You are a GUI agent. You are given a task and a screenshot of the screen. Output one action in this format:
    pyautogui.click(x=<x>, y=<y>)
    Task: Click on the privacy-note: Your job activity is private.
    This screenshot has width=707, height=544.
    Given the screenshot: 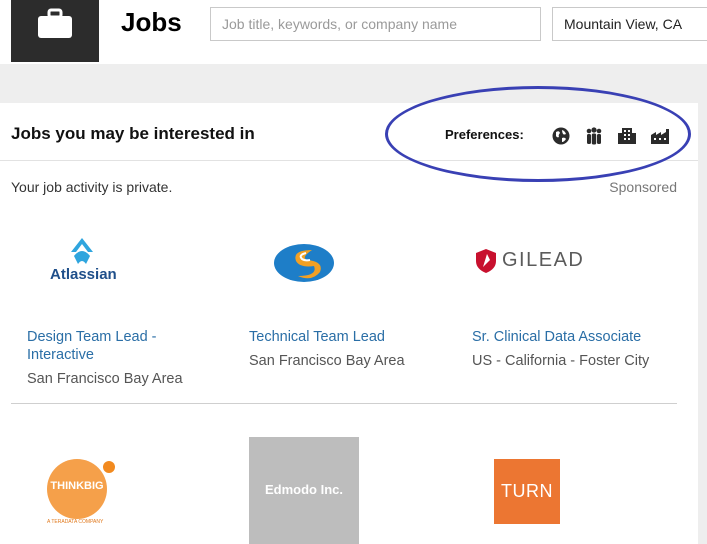 What is the action you would take?
    pyautogui.click(x=92, y=187)
    